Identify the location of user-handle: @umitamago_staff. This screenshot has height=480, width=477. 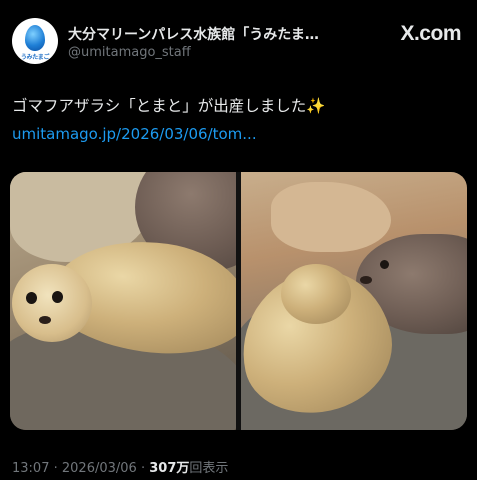
(129, 52).